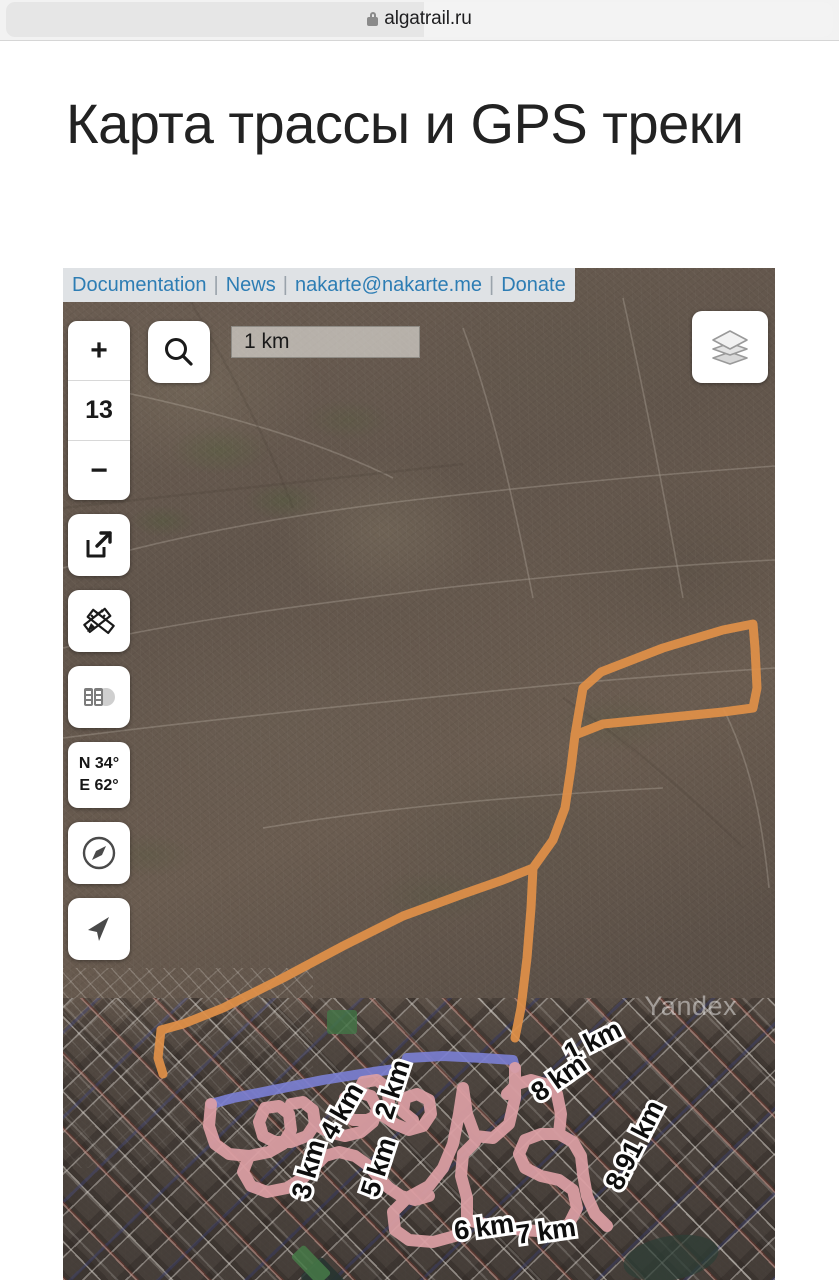 This screenshot has width=839, height=1280. I want to click on link-documentation: Documentation, so click(139, 285).